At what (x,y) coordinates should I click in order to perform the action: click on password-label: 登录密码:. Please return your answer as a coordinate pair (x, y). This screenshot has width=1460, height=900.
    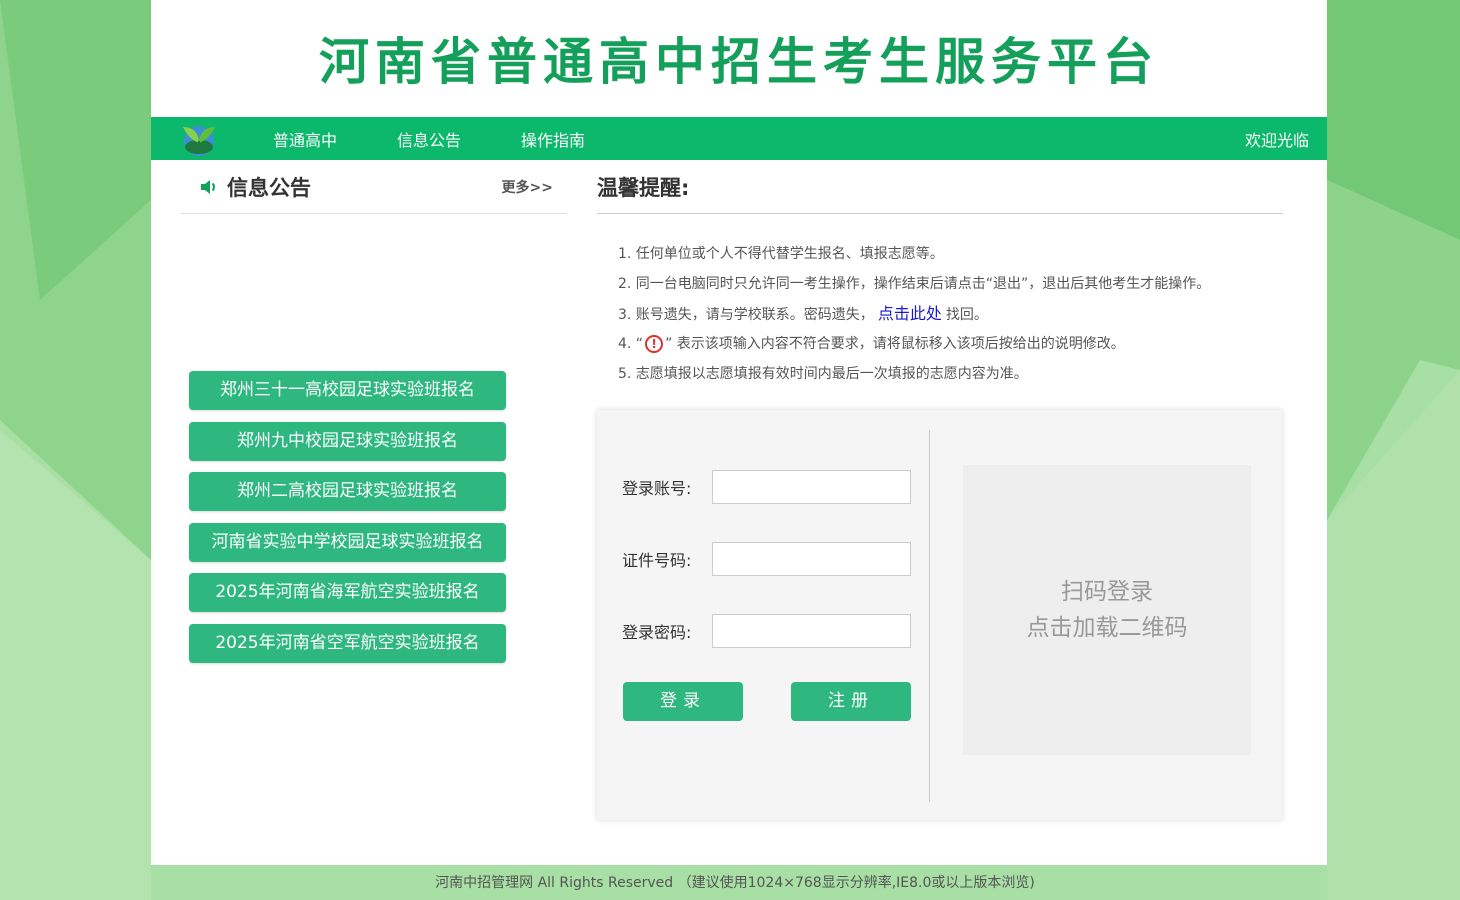
    Looking at the image, I should click on (657, 632).